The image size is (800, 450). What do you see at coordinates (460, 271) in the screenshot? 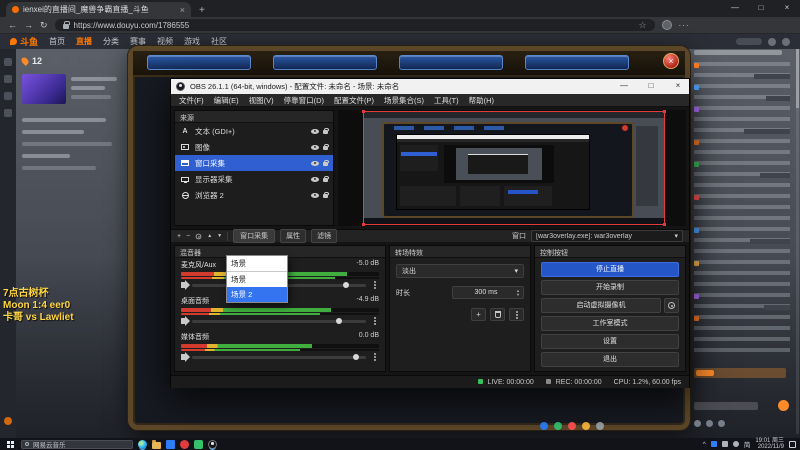
I see `transition-select: 淡出 ▾` at bounding box center [460, 271].